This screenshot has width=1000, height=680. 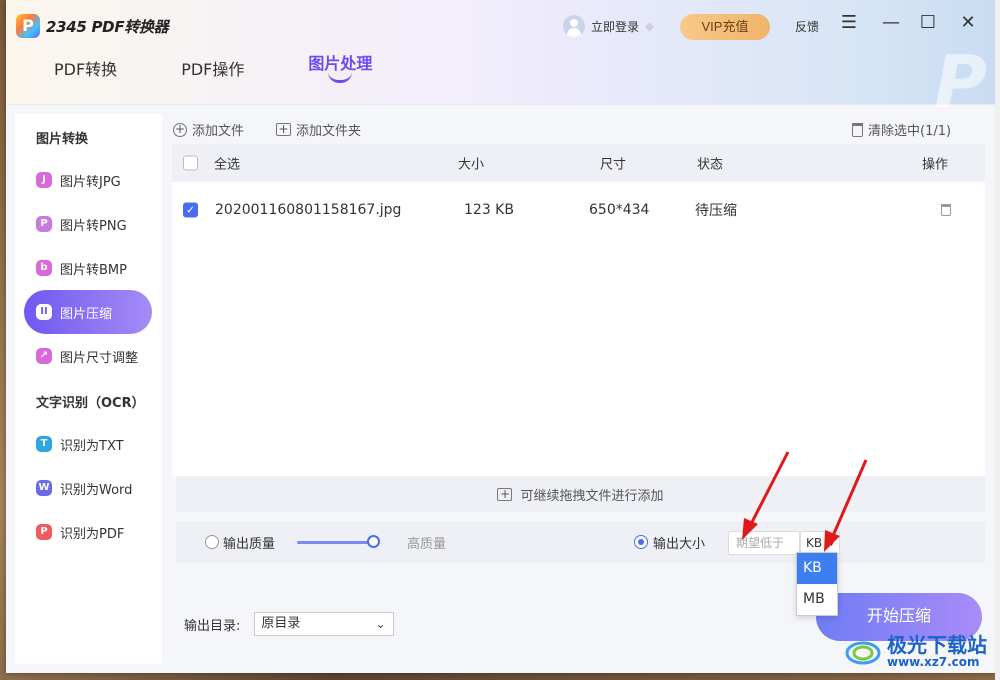 What do you see at coordinates (946, 210) in the screenshot?
I see `delete-row-icon` at bounding box center [946, 210].